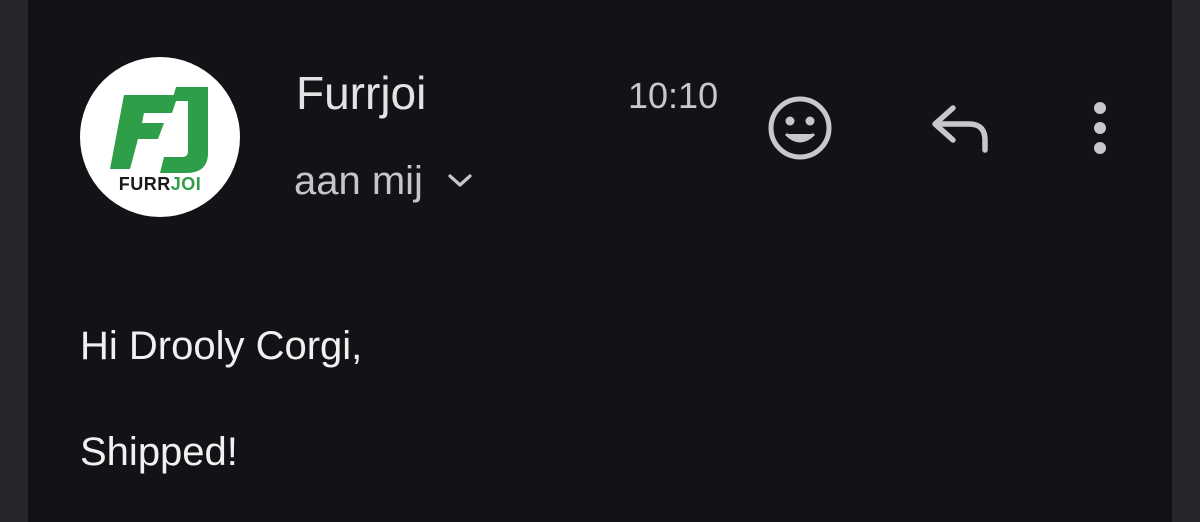 This screenshot has width=1200, height=522. What do you see at coordinates (159, 452) in the screenshot?
I see `email-body-message: Shipped!` at bounding box center [159, 452].